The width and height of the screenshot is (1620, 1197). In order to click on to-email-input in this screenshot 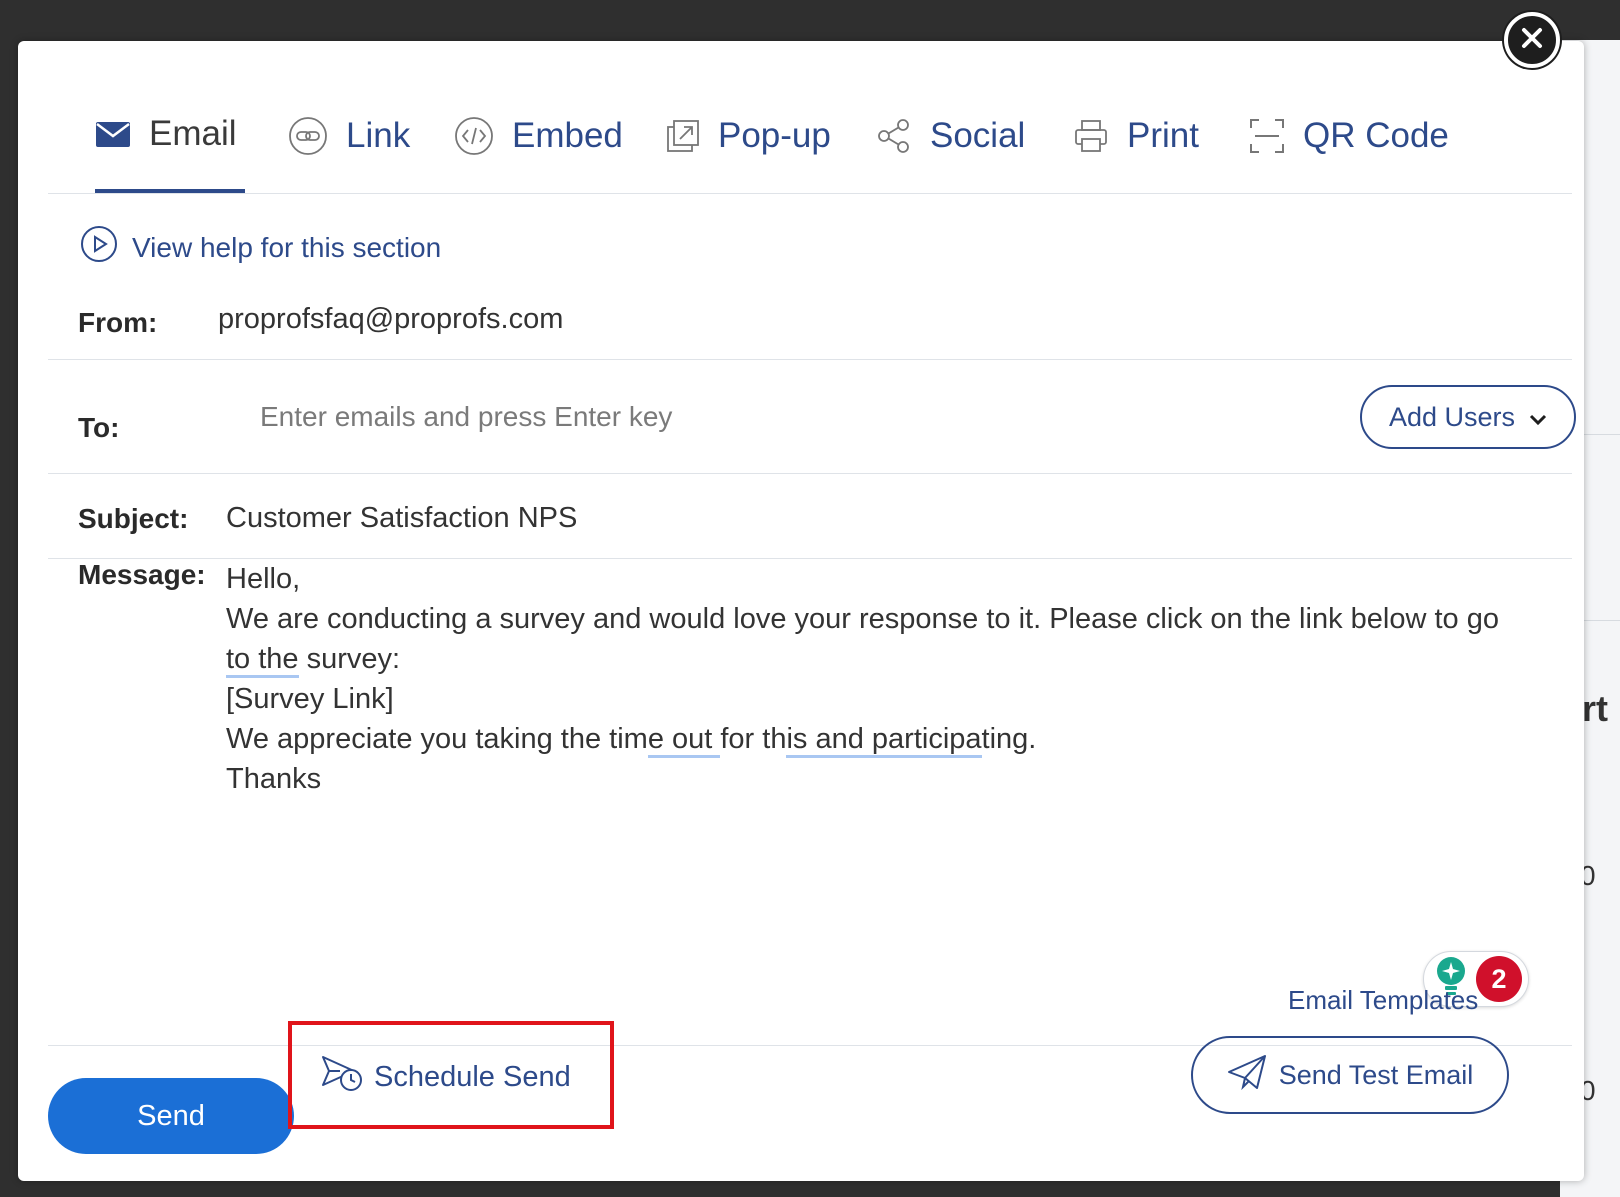, I will do `click(790, 417)`.